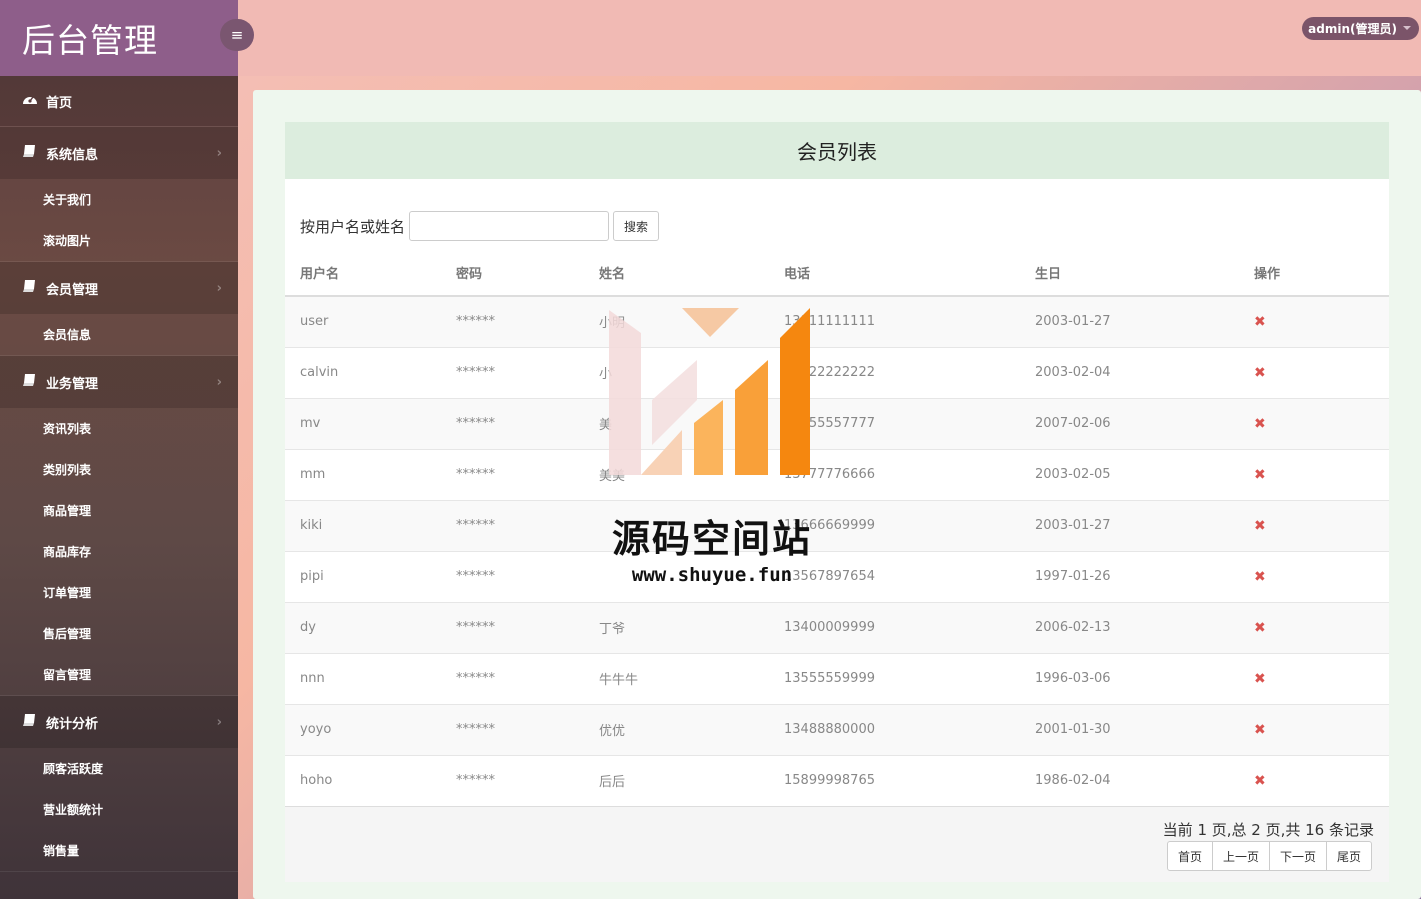 The image size is (1421, 899). Describe the element at coordinates (119, 469) in the screenshot. I see `sidebar-subitem: 类别列表` at that location.